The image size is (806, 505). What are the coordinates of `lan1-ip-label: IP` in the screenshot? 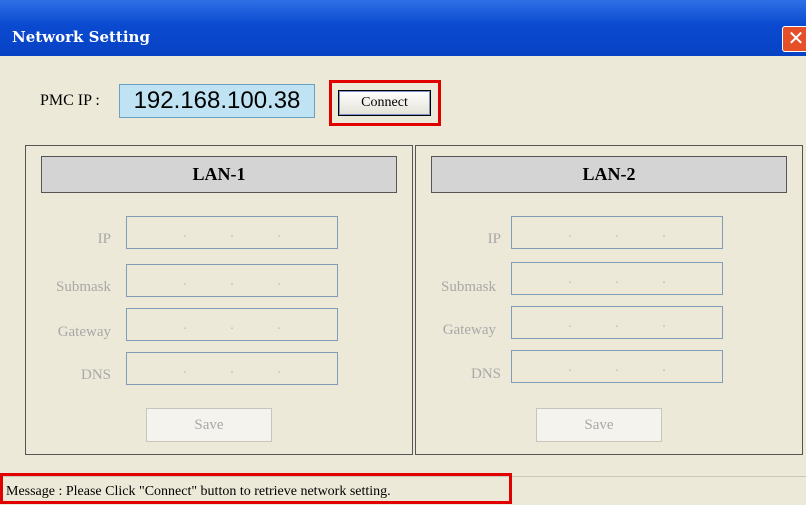 It's located at (104, 239).